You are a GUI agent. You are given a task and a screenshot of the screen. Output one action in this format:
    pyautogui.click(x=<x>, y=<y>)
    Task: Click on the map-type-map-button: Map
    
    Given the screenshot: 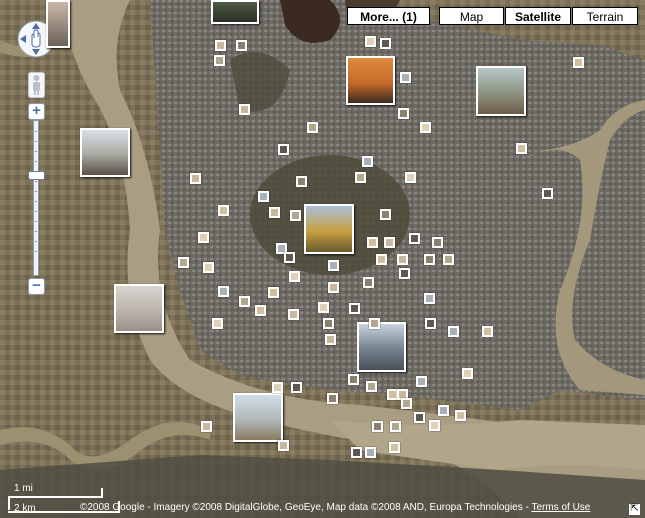 What is the action you would take?
    pyautogui.click(x=471, y=16)
    